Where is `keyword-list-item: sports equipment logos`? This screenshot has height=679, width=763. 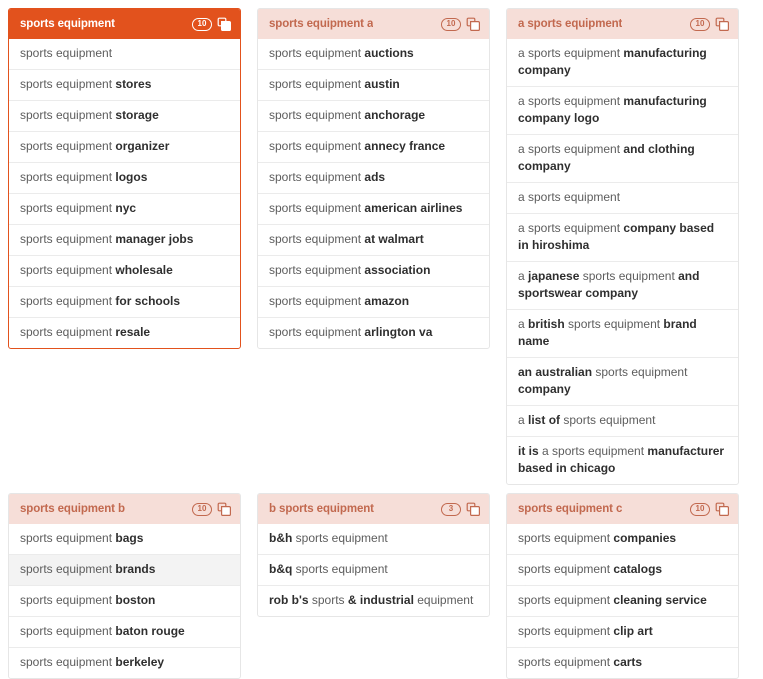
keyword-list-item: sports equipment logos is located at coordinates (124, 177).